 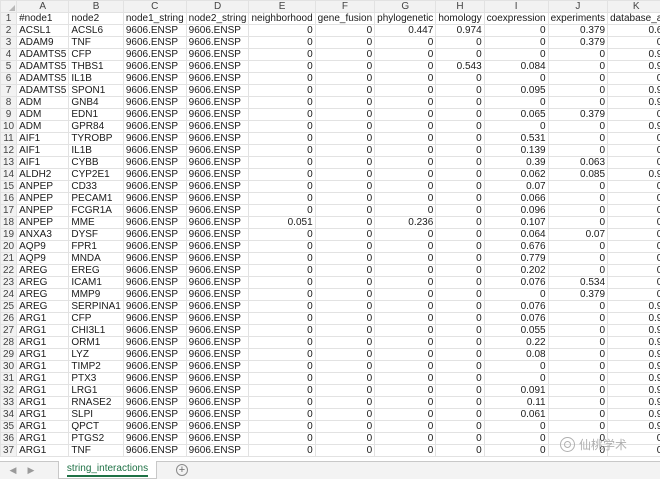 What do you see at coordinates (9, 330) in the screenshot?
I see `row-header: 27` at bounding box center [9, 330].